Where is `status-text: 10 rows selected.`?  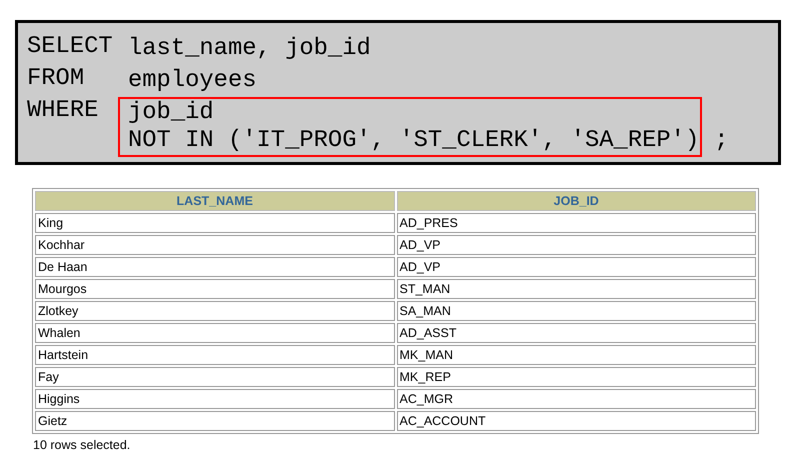 status-text: 10 rows selected. is located at coordinates (82, 445).